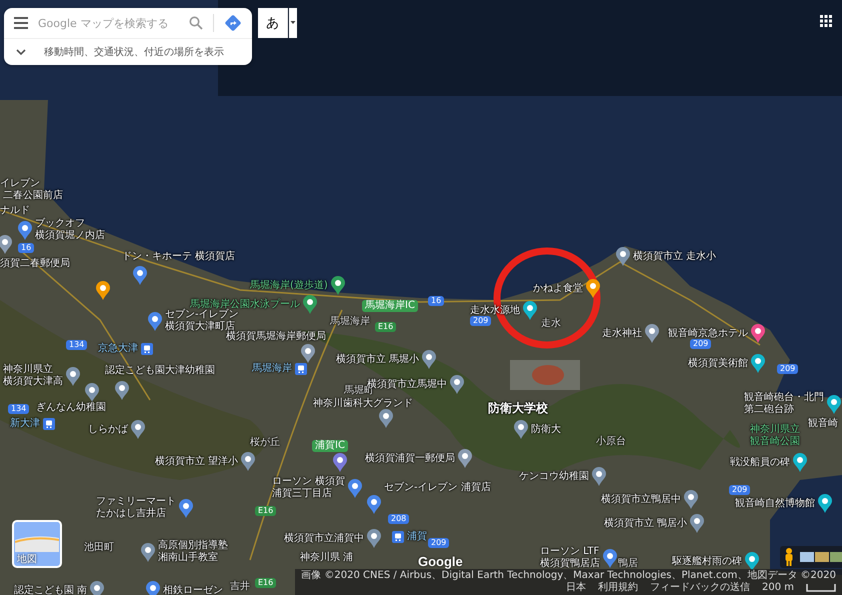 This screenshot has width=842, height=595. I want to click on place-label: 神奈川県立 横須賀大津高, so click(33, 376).